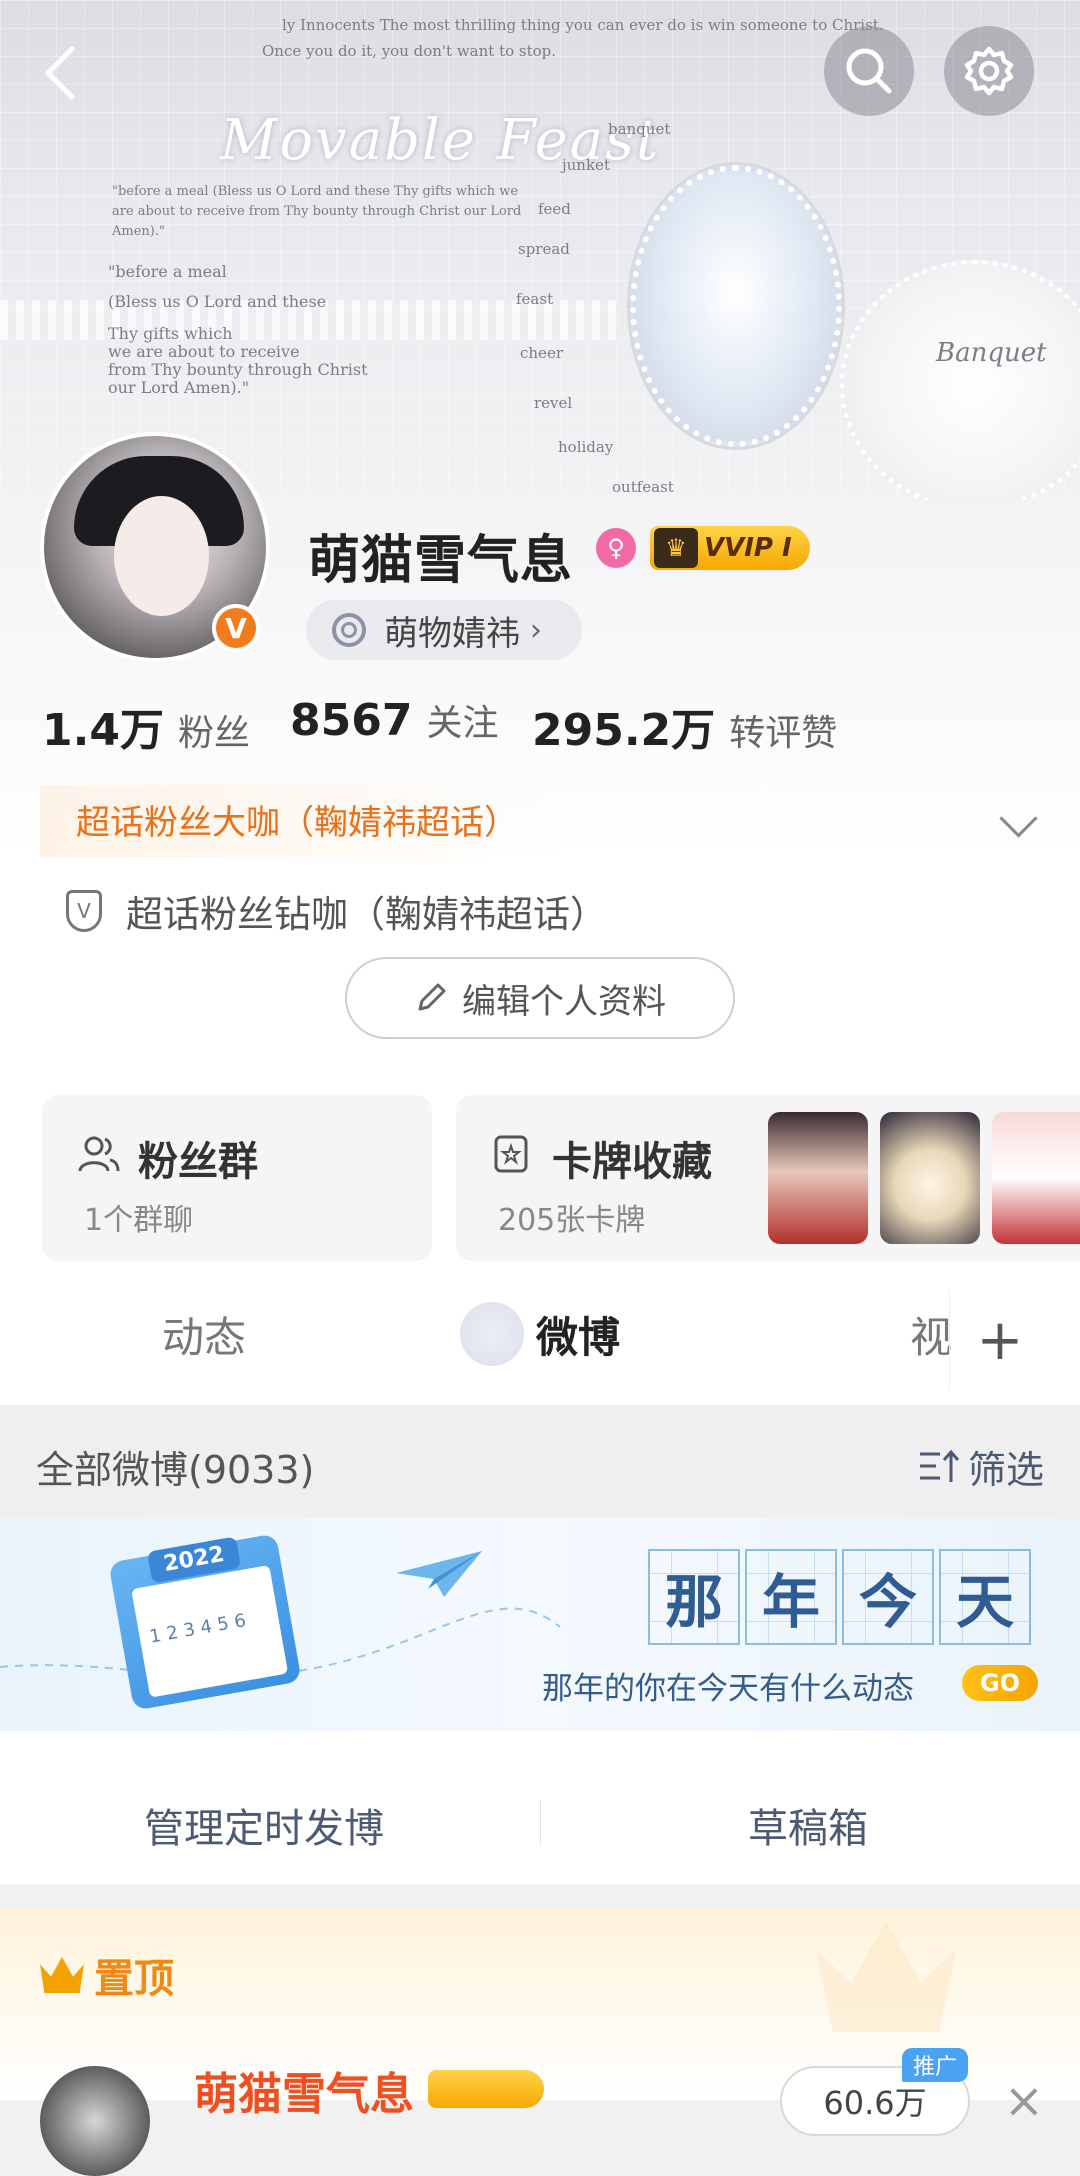 The height and width of the screenshot is (2176, 1080). Describe the element at coordinates (139, 1220) in the screenshot. I see `fan-group-sub: 1个群聊` at that location.